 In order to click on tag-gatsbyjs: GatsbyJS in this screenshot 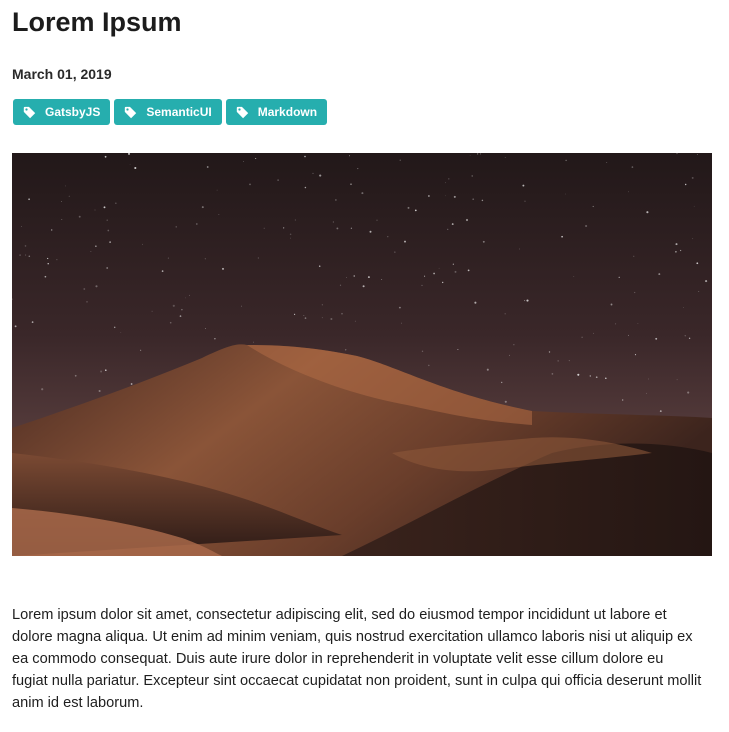, I will do `click(62, 112)`.